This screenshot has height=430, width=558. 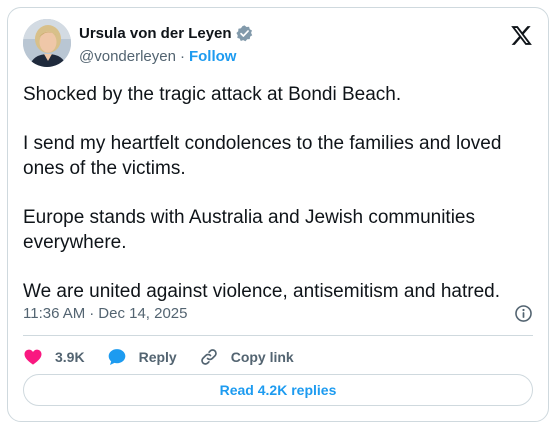 I want to click on copy-link-label: Copy link, so click(x=262, y=357).